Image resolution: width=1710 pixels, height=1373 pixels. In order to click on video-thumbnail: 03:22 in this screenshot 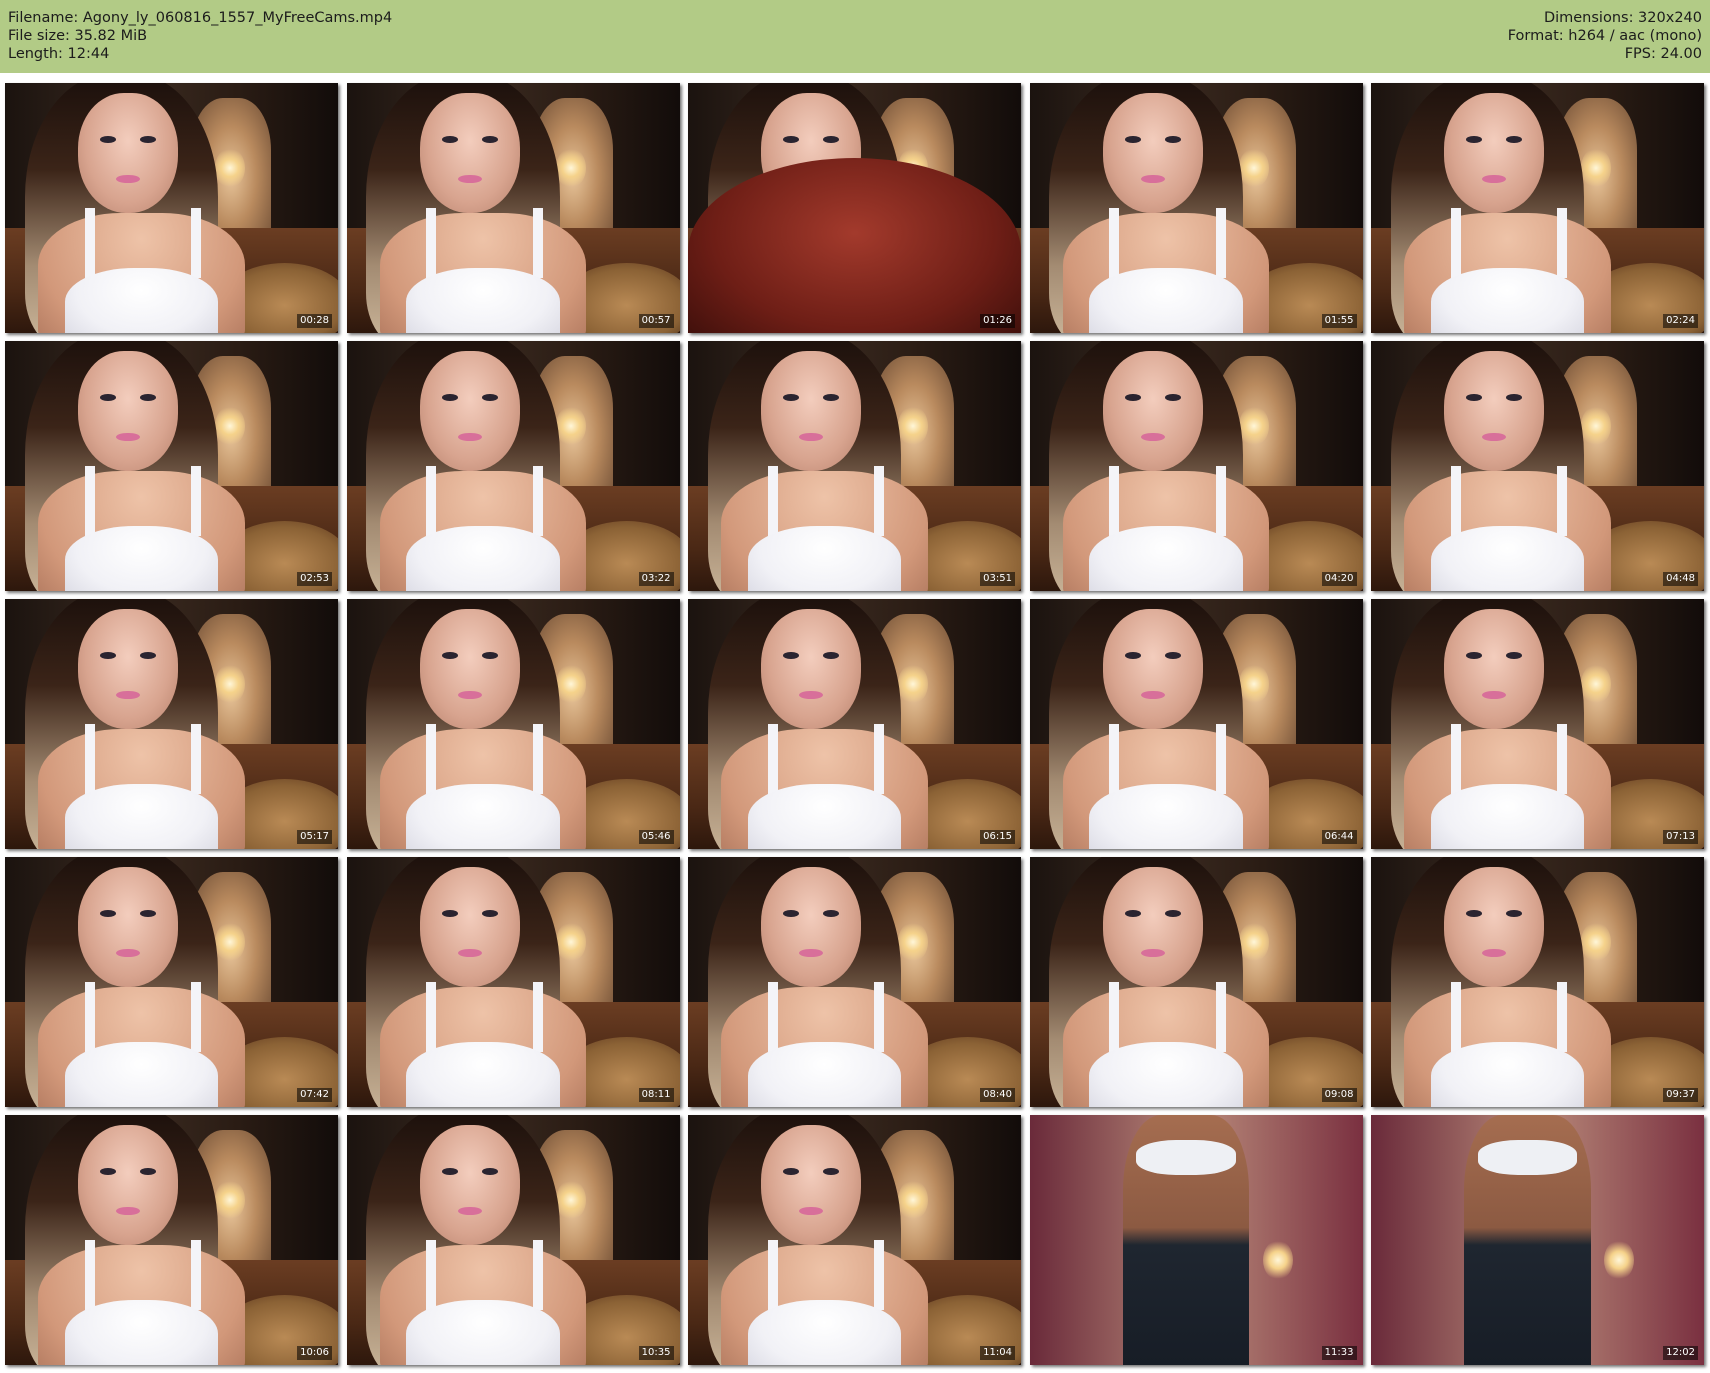, I will do `click(513, 466)`.